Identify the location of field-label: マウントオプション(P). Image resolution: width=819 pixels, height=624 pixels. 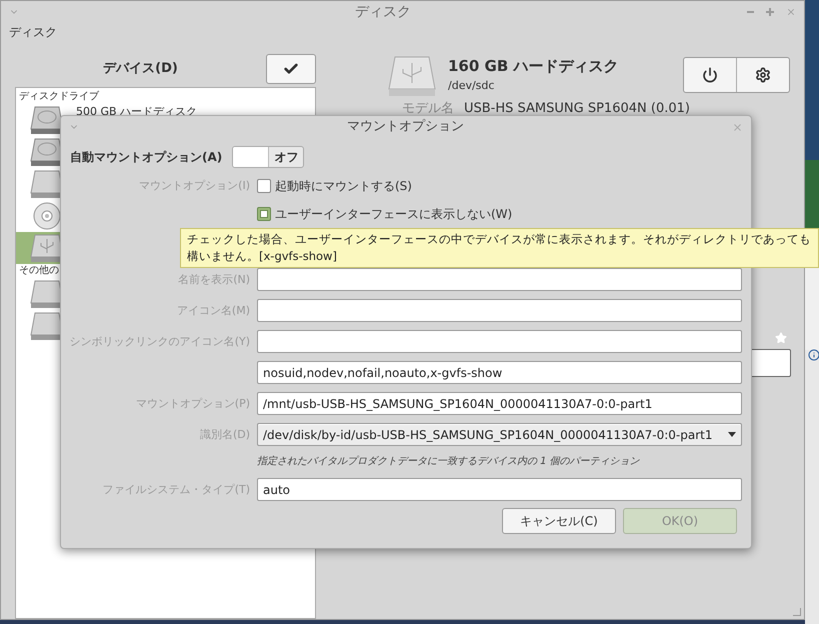
(193, 404).